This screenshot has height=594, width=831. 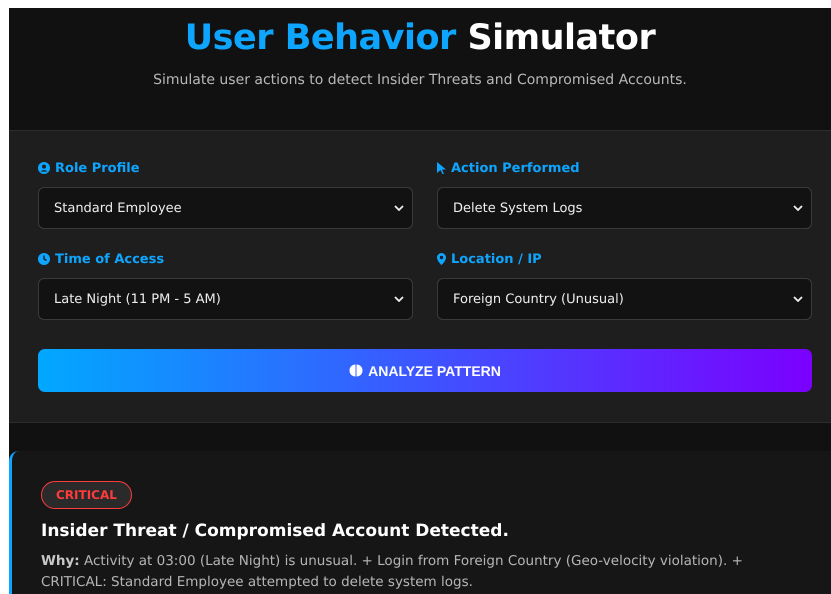 What do you see at coordinates (109, 259) in the screenshot?
I see `field-label: Time of Access` at bounding box center [109, 259].